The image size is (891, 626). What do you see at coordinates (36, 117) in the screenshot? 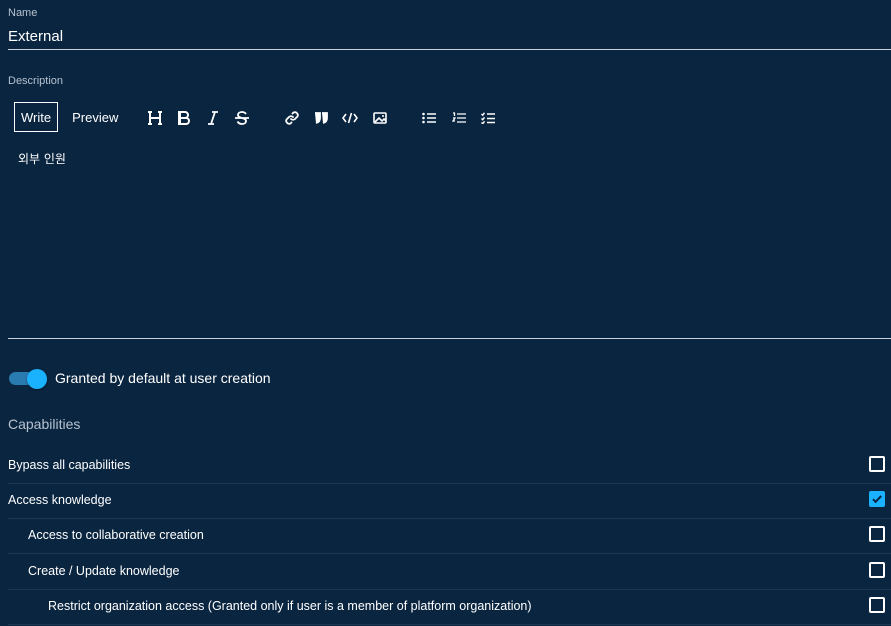
I see `tab-write: Write` at bounding box center [36, 117].